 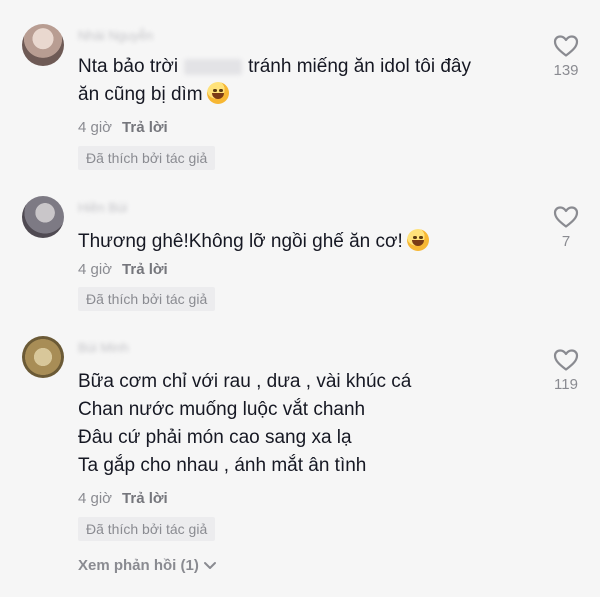 I want to click on like-button: 119, so click(x=566, y=370).